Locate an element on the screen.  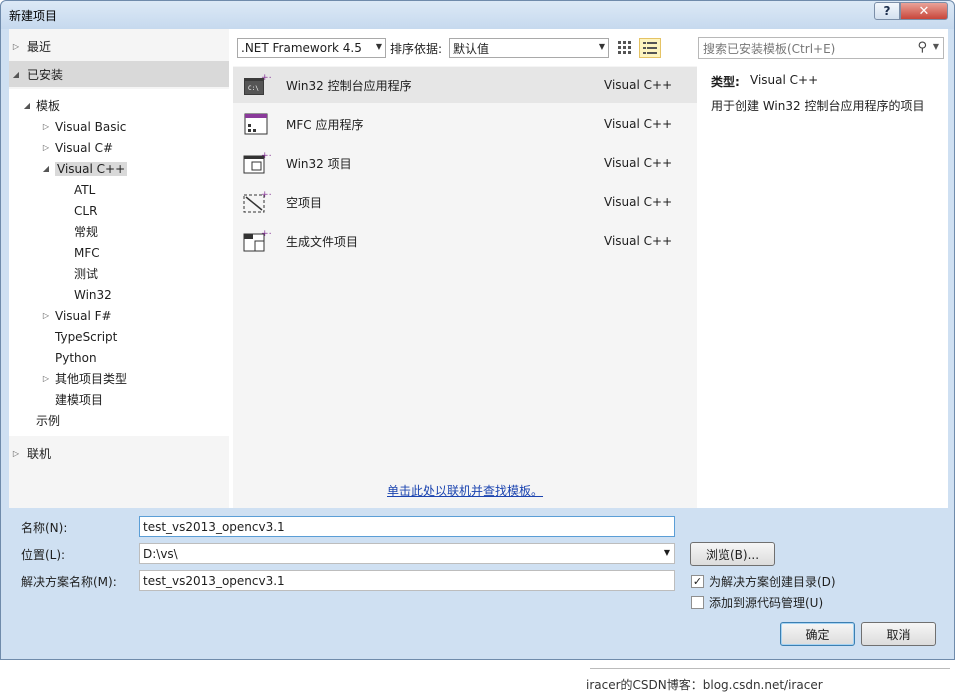
solution-name-field: test_vs2013_opencv3.1 is located at coordinates (407, 580).